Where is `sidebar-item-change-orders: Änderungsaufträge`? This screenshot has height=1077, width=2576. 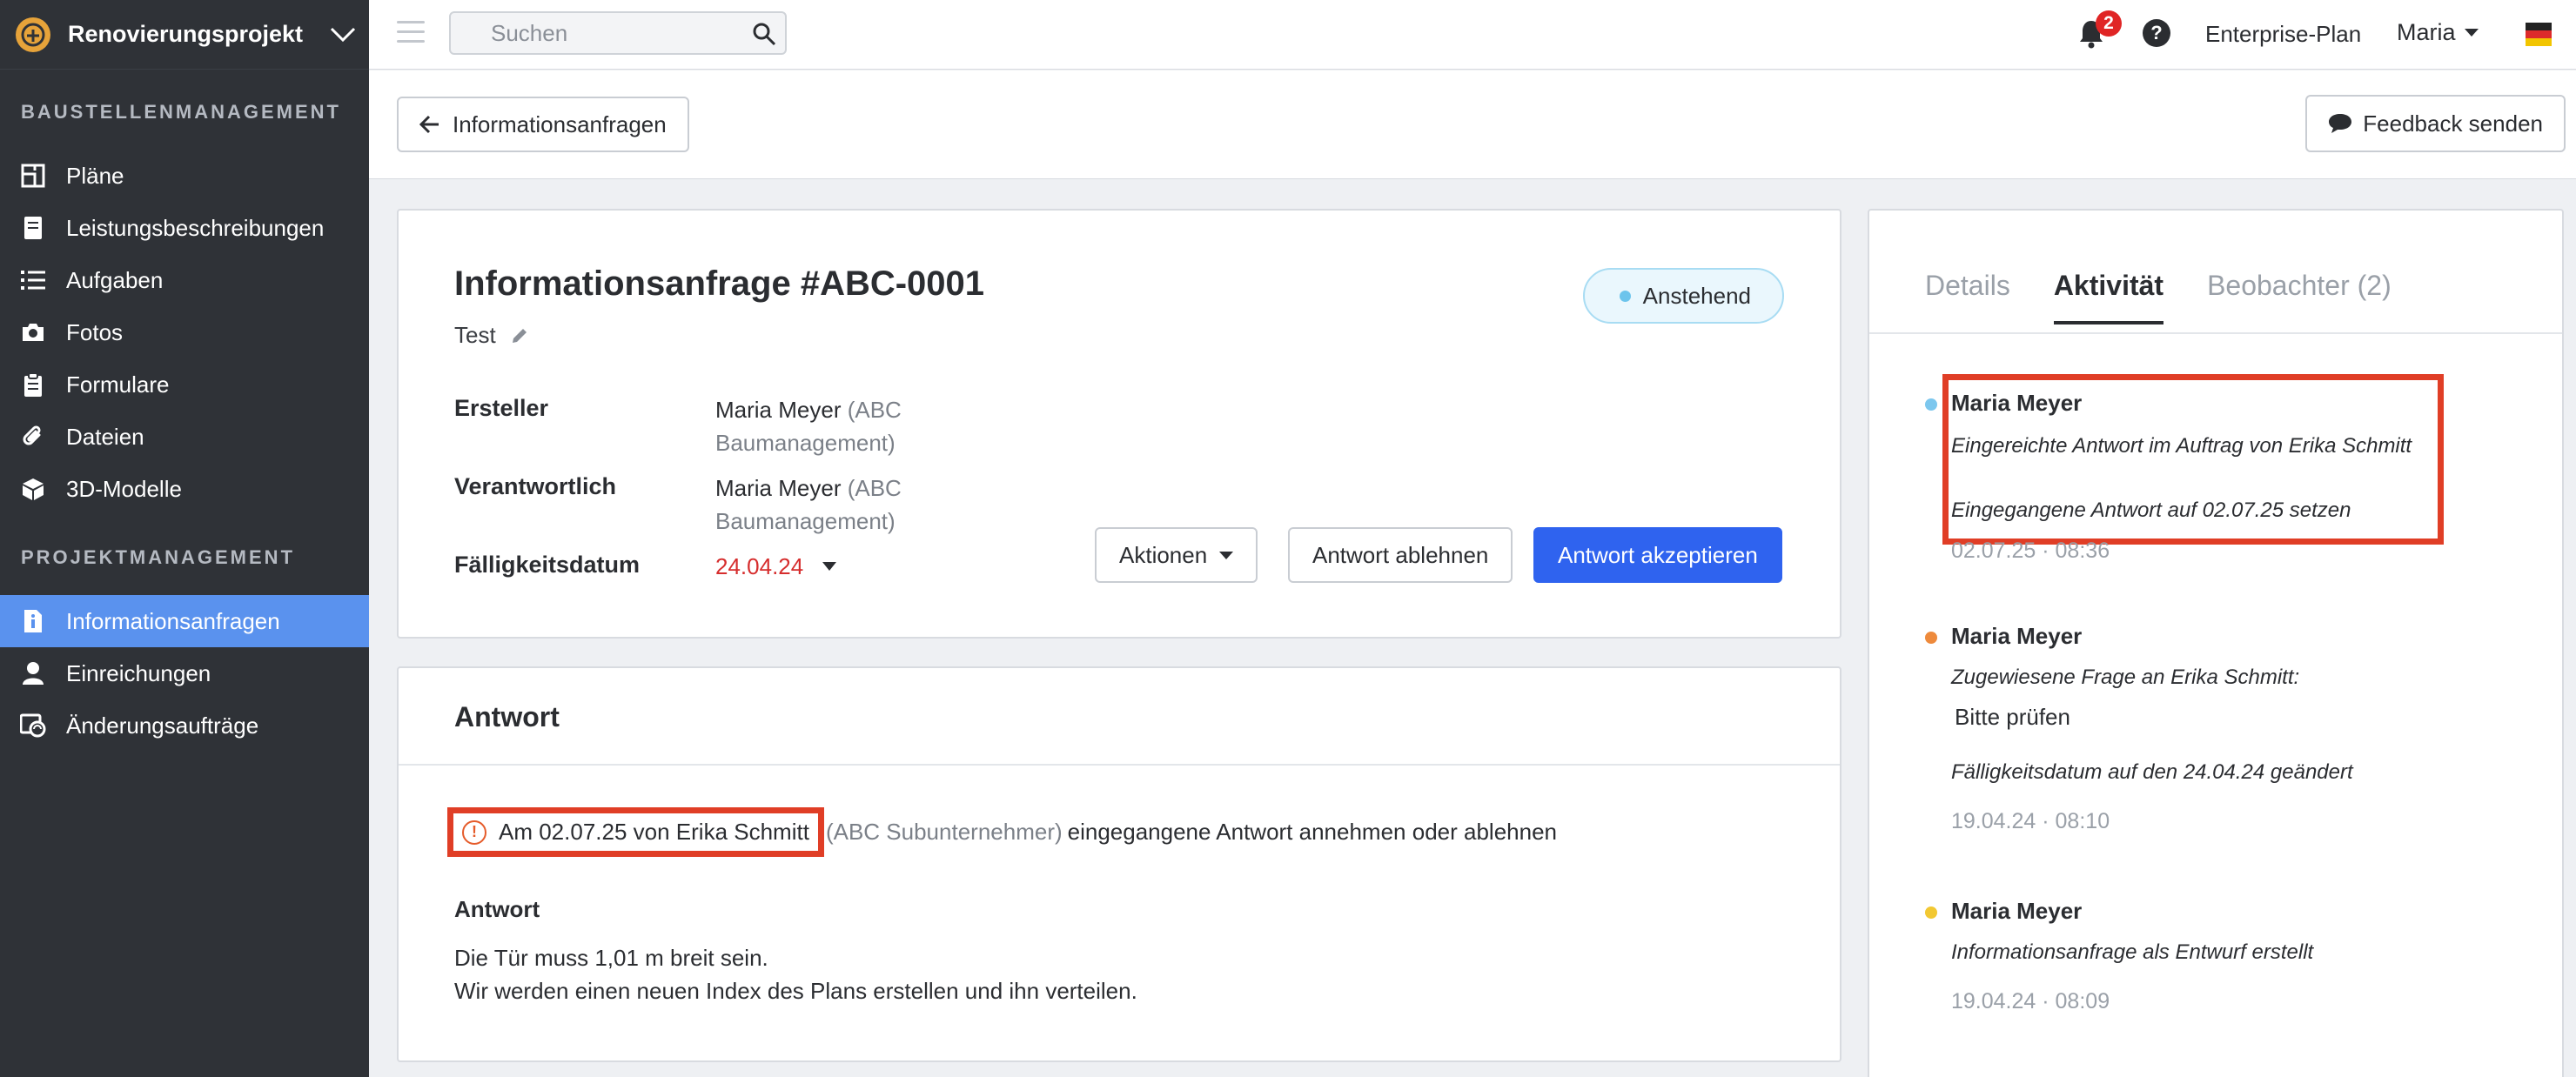 sidebar-item-change-orders: Änderungsaufträge is located at coordinates (184, 725).